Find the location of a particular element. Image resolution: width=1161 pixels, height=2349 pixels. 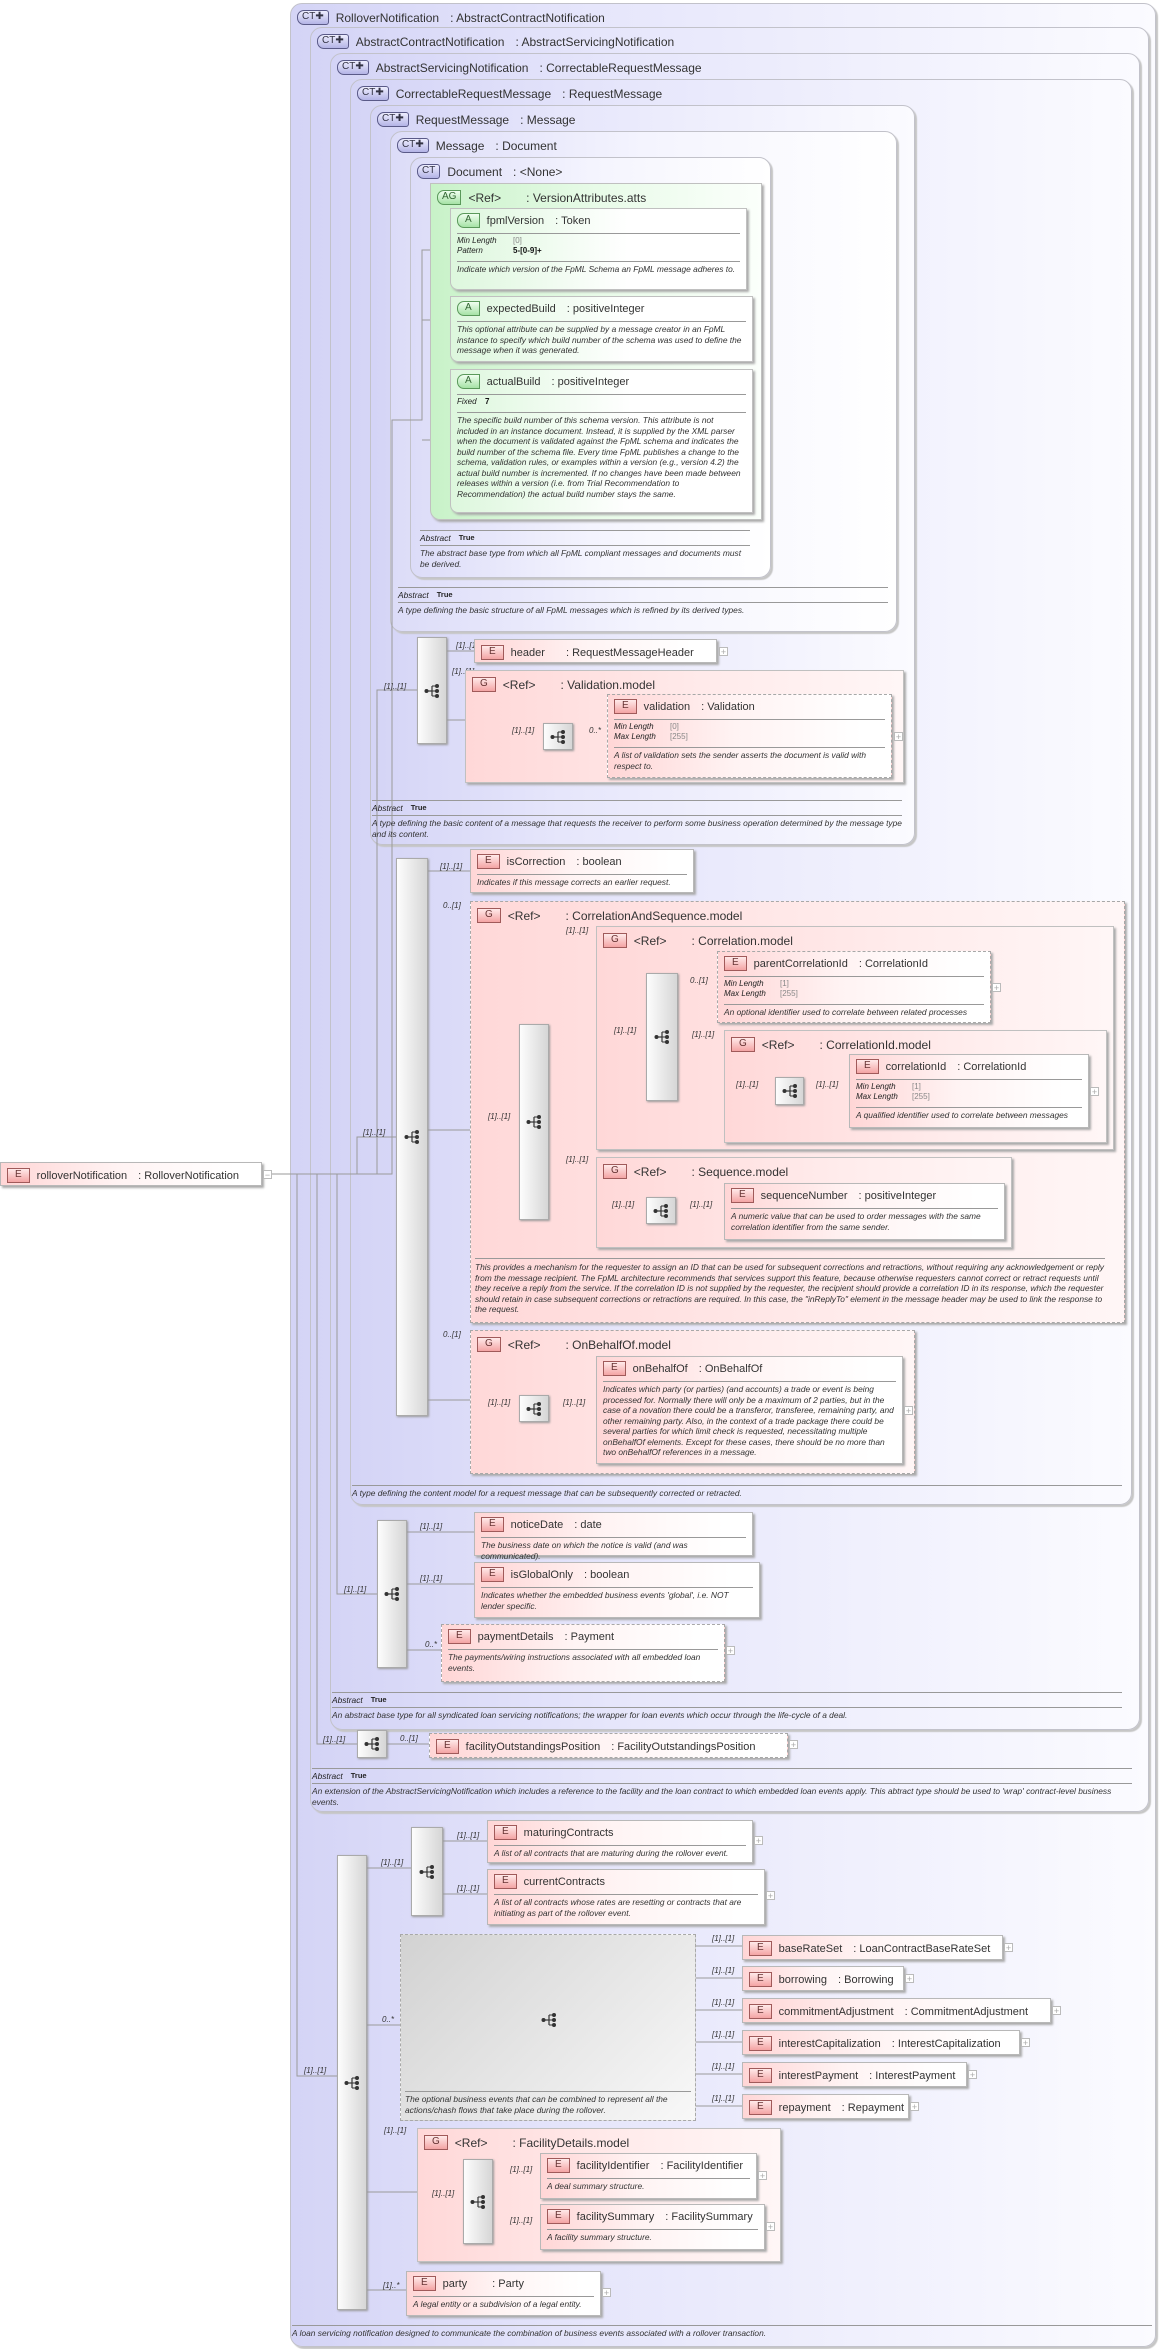

facet-label: Min Length is located at coordinates (744, 983).